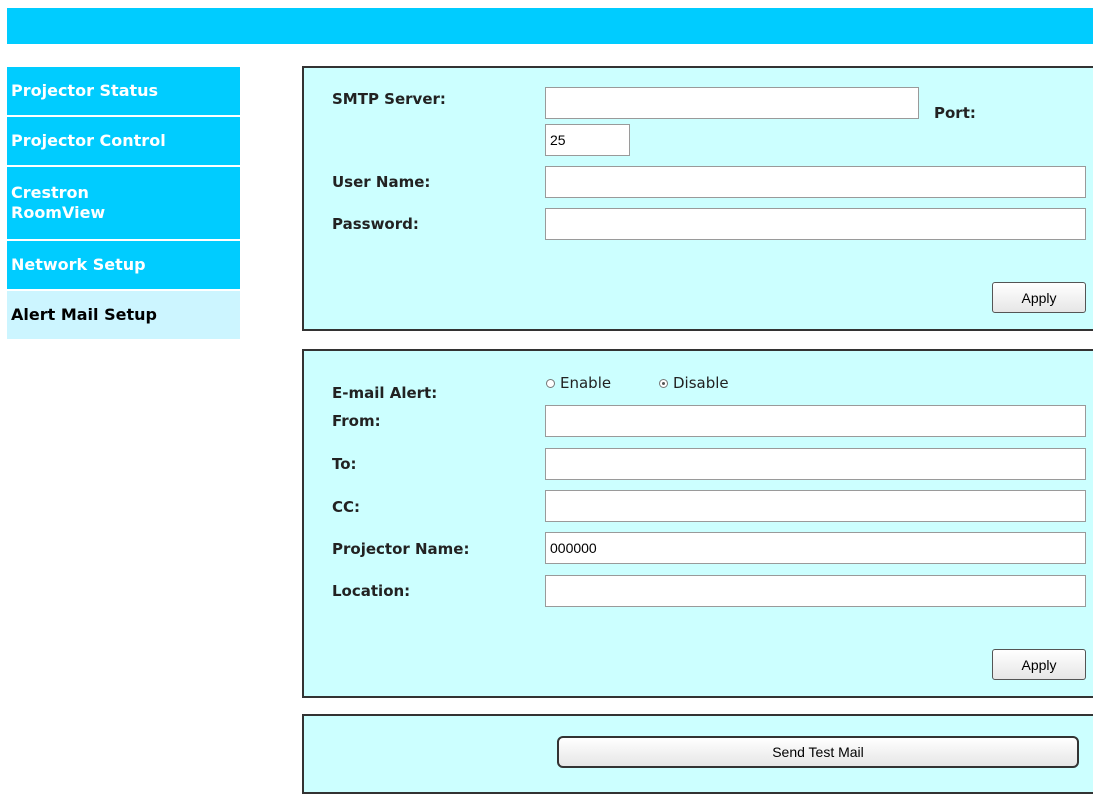 The image size is (1093, 794). I want to click on disable-radio-option: Disable, so click(694, 383).